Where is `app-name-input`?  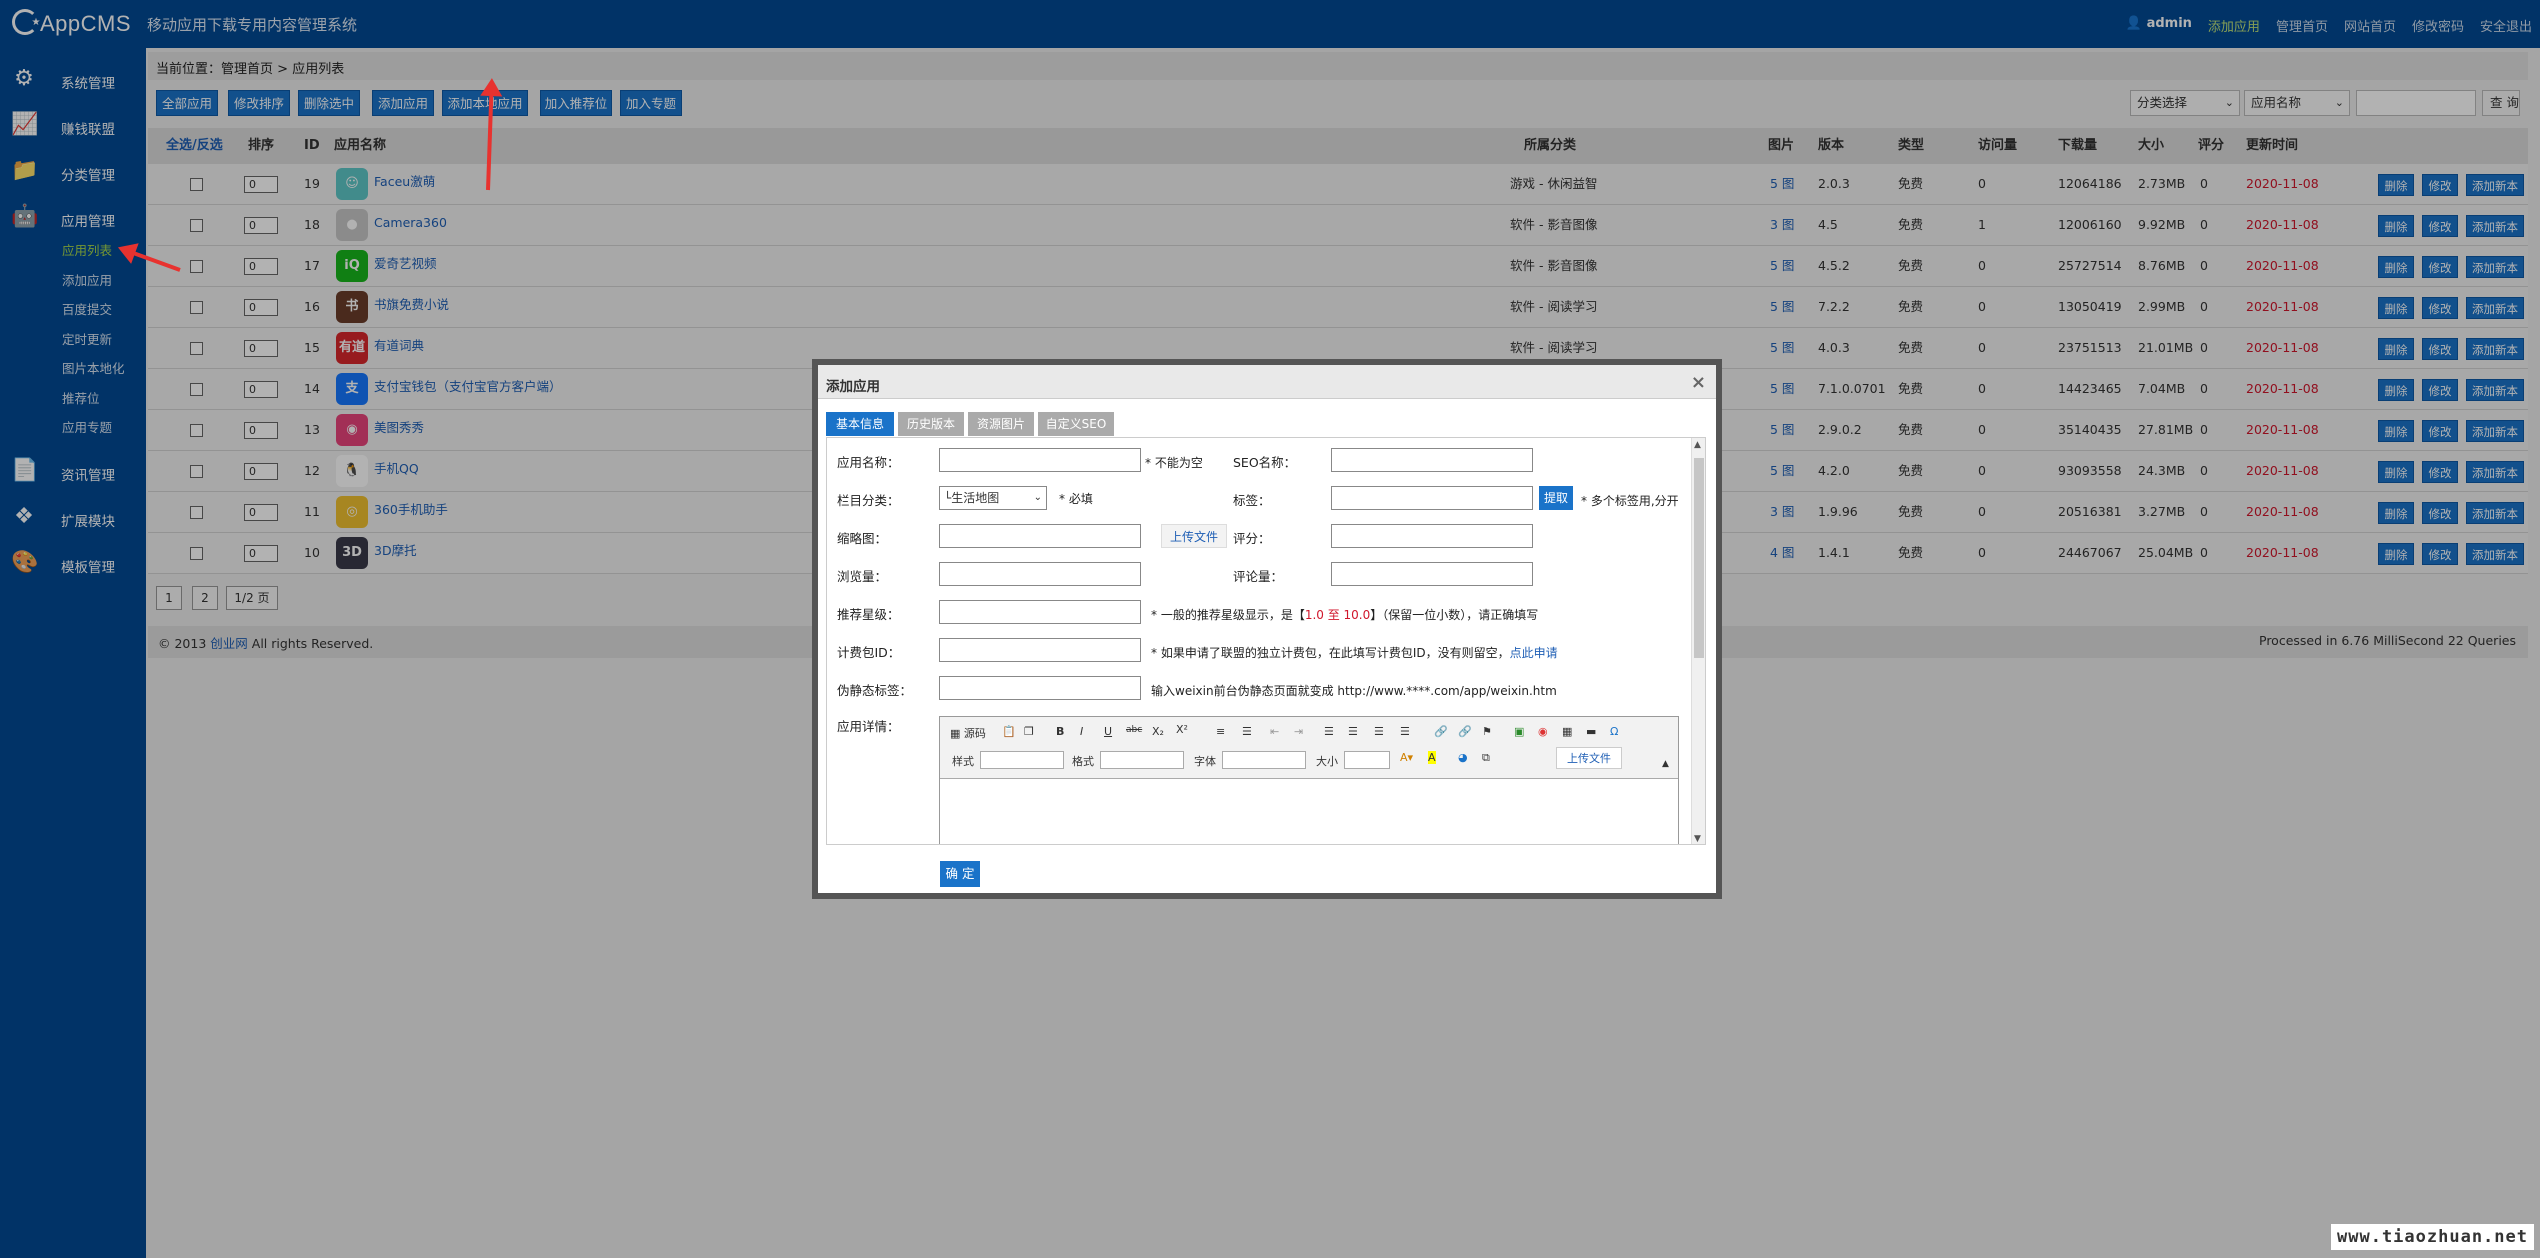 app-name-input is located at coordinates (1040, 460).